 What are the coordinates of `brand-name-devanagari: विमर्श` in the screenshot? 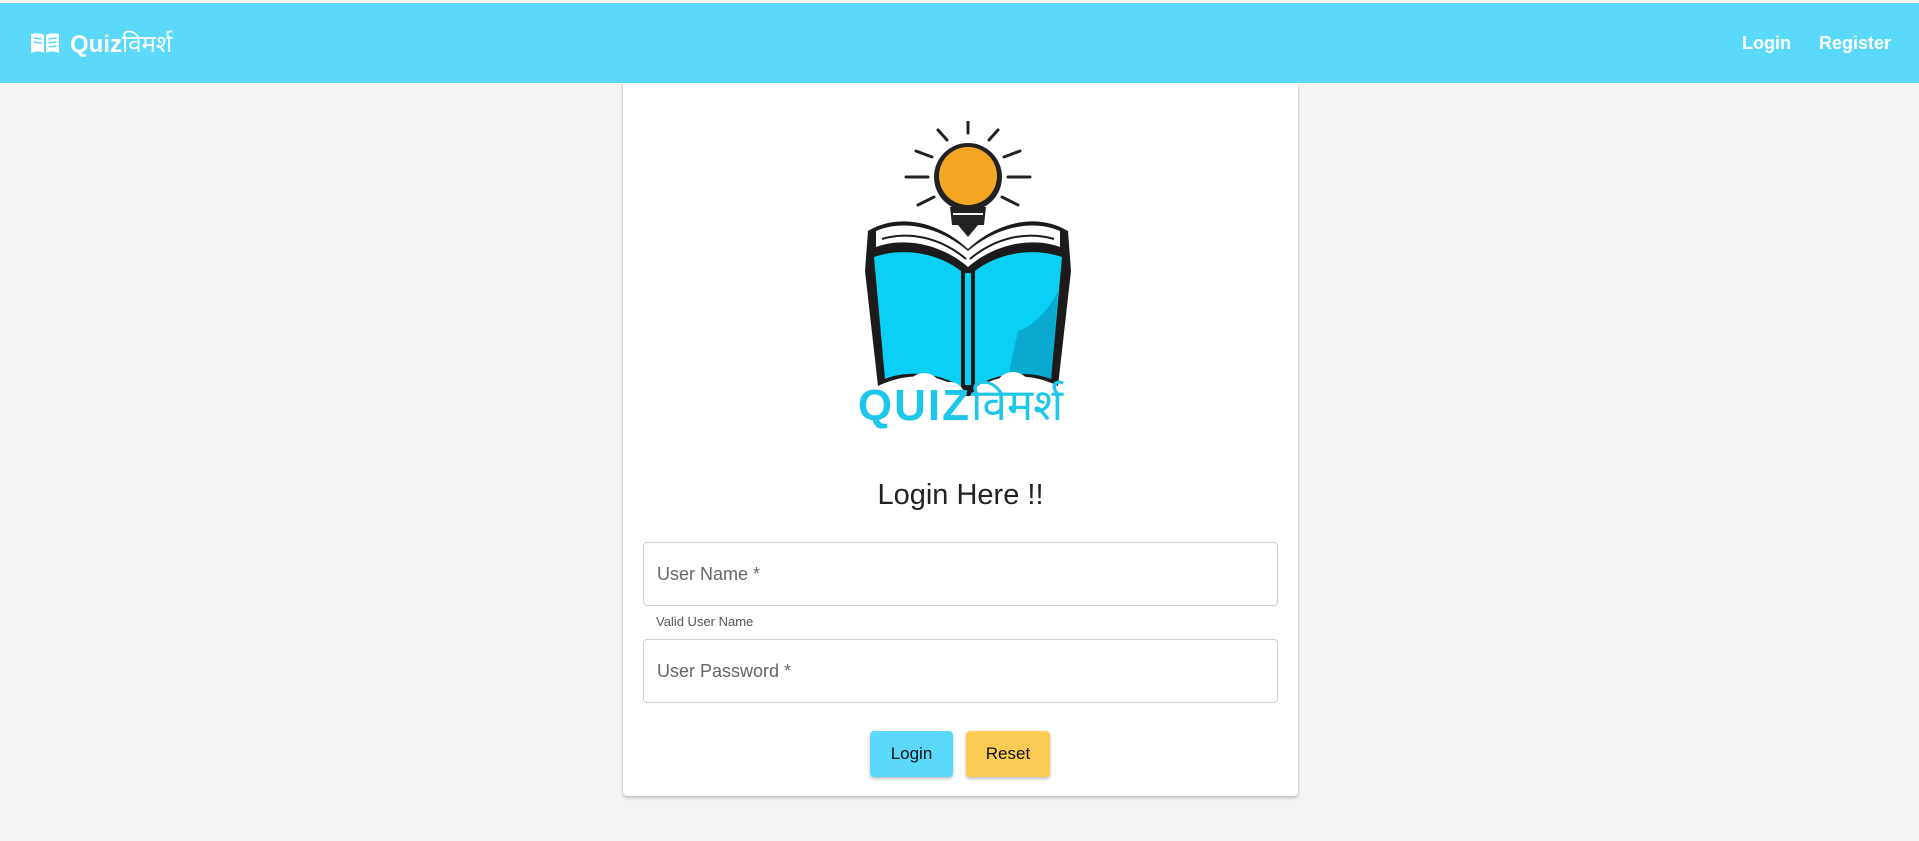 It's located at (147, 43).